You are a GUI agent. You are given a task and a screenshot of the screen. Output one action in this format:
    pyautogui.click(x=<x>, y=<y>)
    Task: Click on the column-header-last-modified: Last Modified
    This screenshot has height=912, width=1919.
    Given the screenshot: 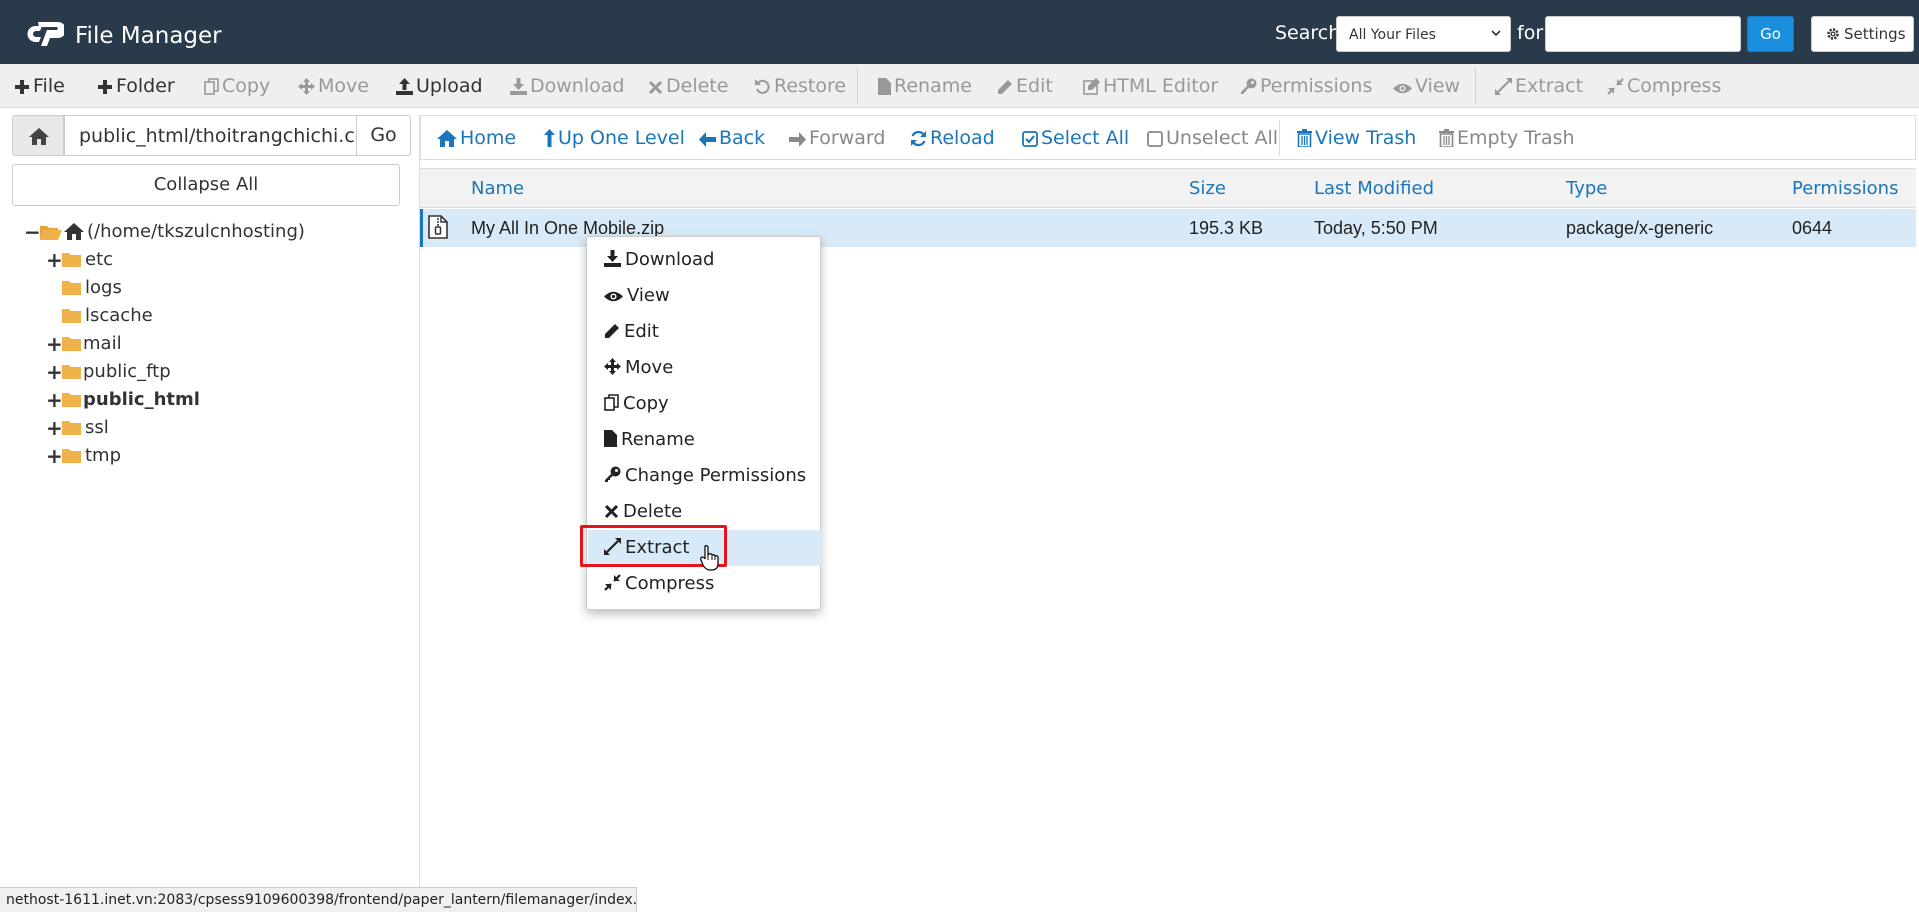 What is the action you would take?
    pyautogui.click(x=1374, y=188)
    